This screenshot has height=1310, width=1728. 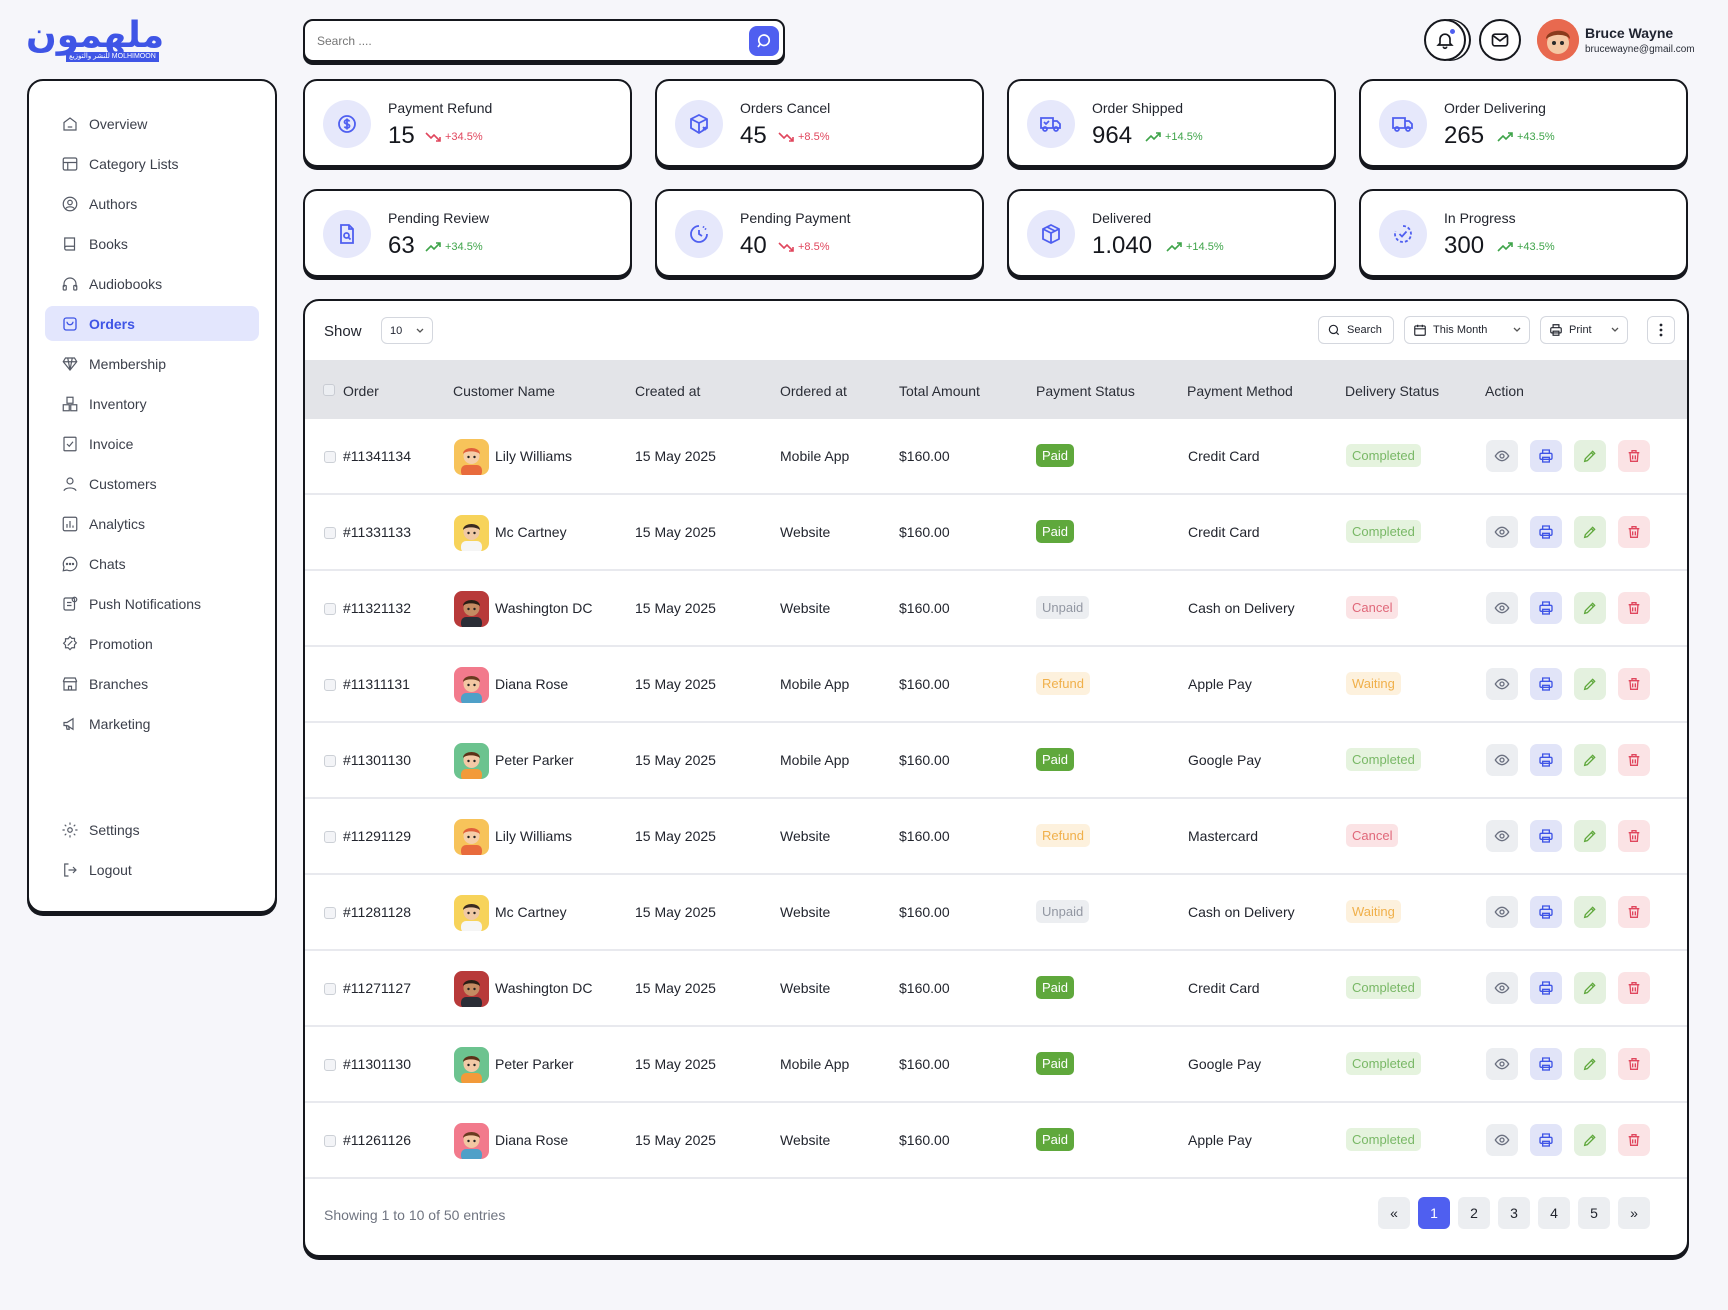 What do you see at coordinates (1171, 123) in the screenshot?
I see `stat-card-order-shipped: Order Shipped 964 +14.5%` at bounding box center [1171, 123].